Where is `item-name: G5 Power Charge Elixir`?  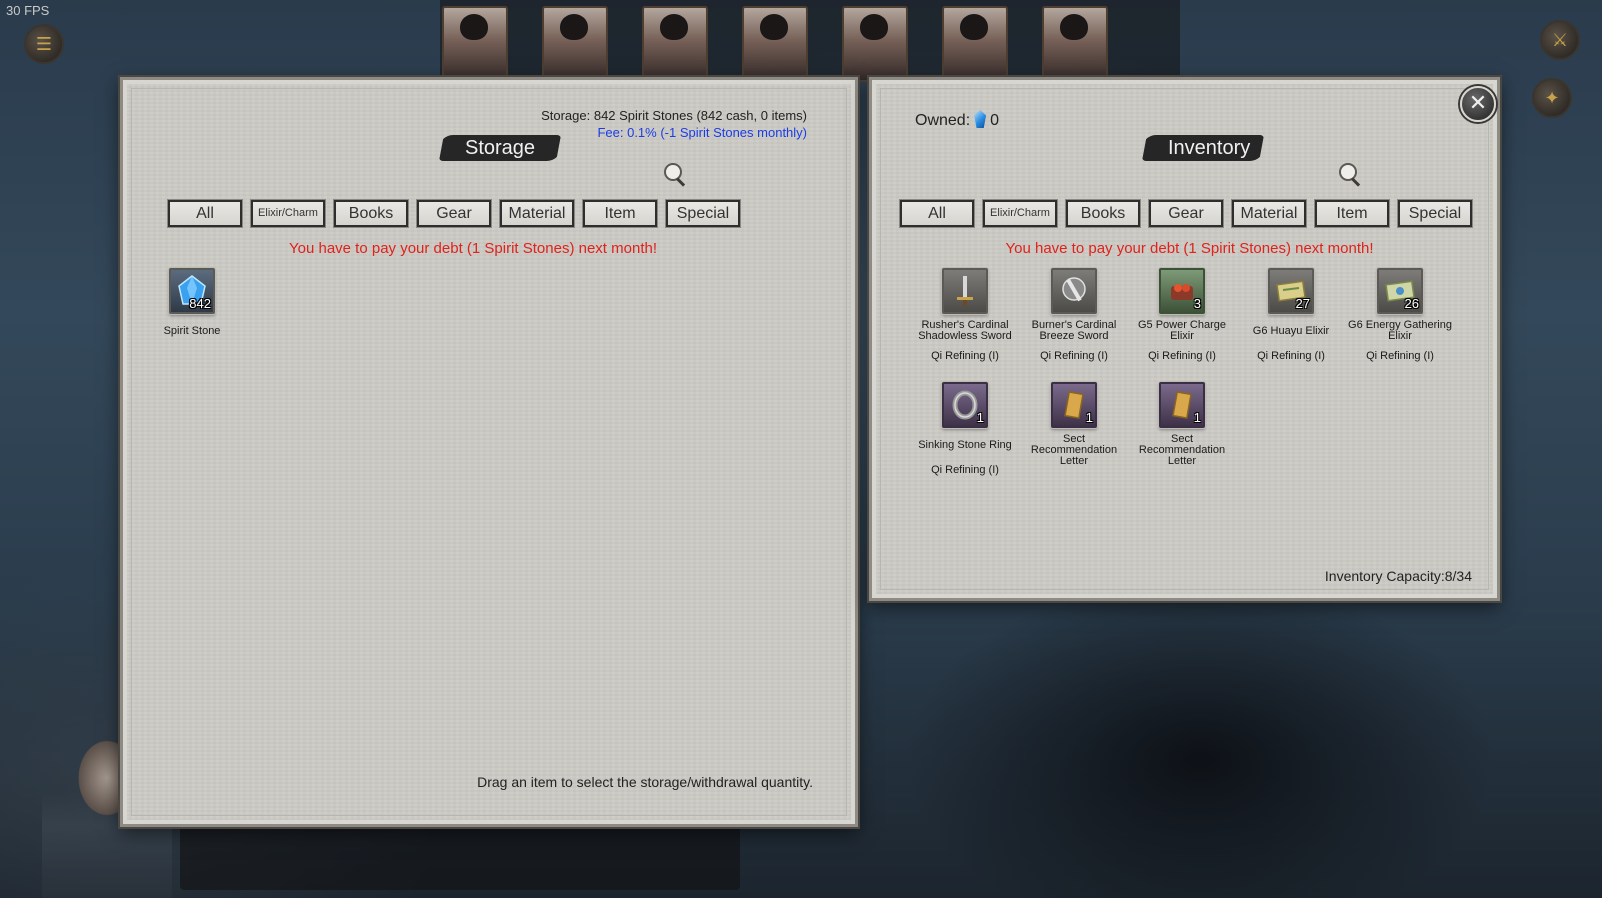
item-name: G5 Power Charge Elixir is located at coordinates (1182, 330).